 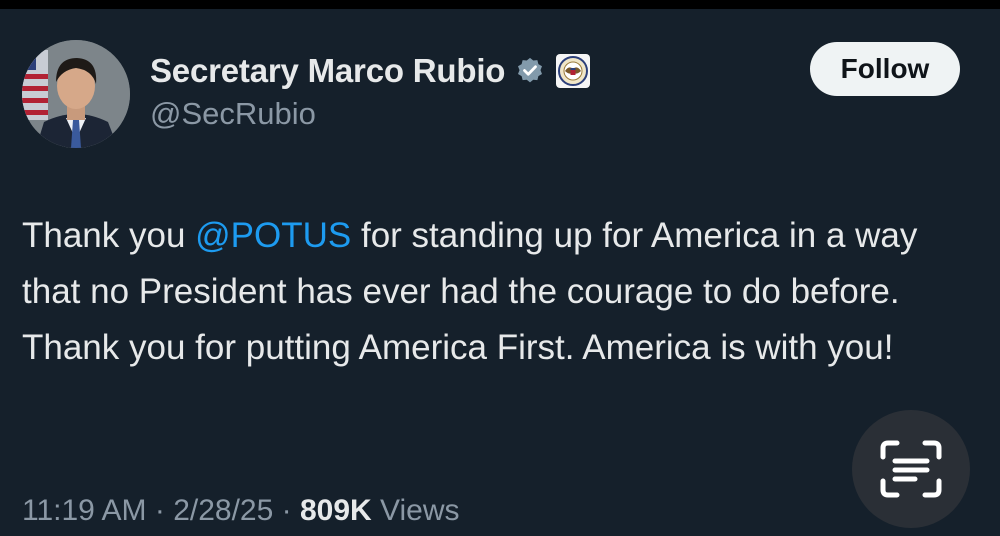 I want to click on tweet-time: 11:19 AM, so click(x=84, y=510).